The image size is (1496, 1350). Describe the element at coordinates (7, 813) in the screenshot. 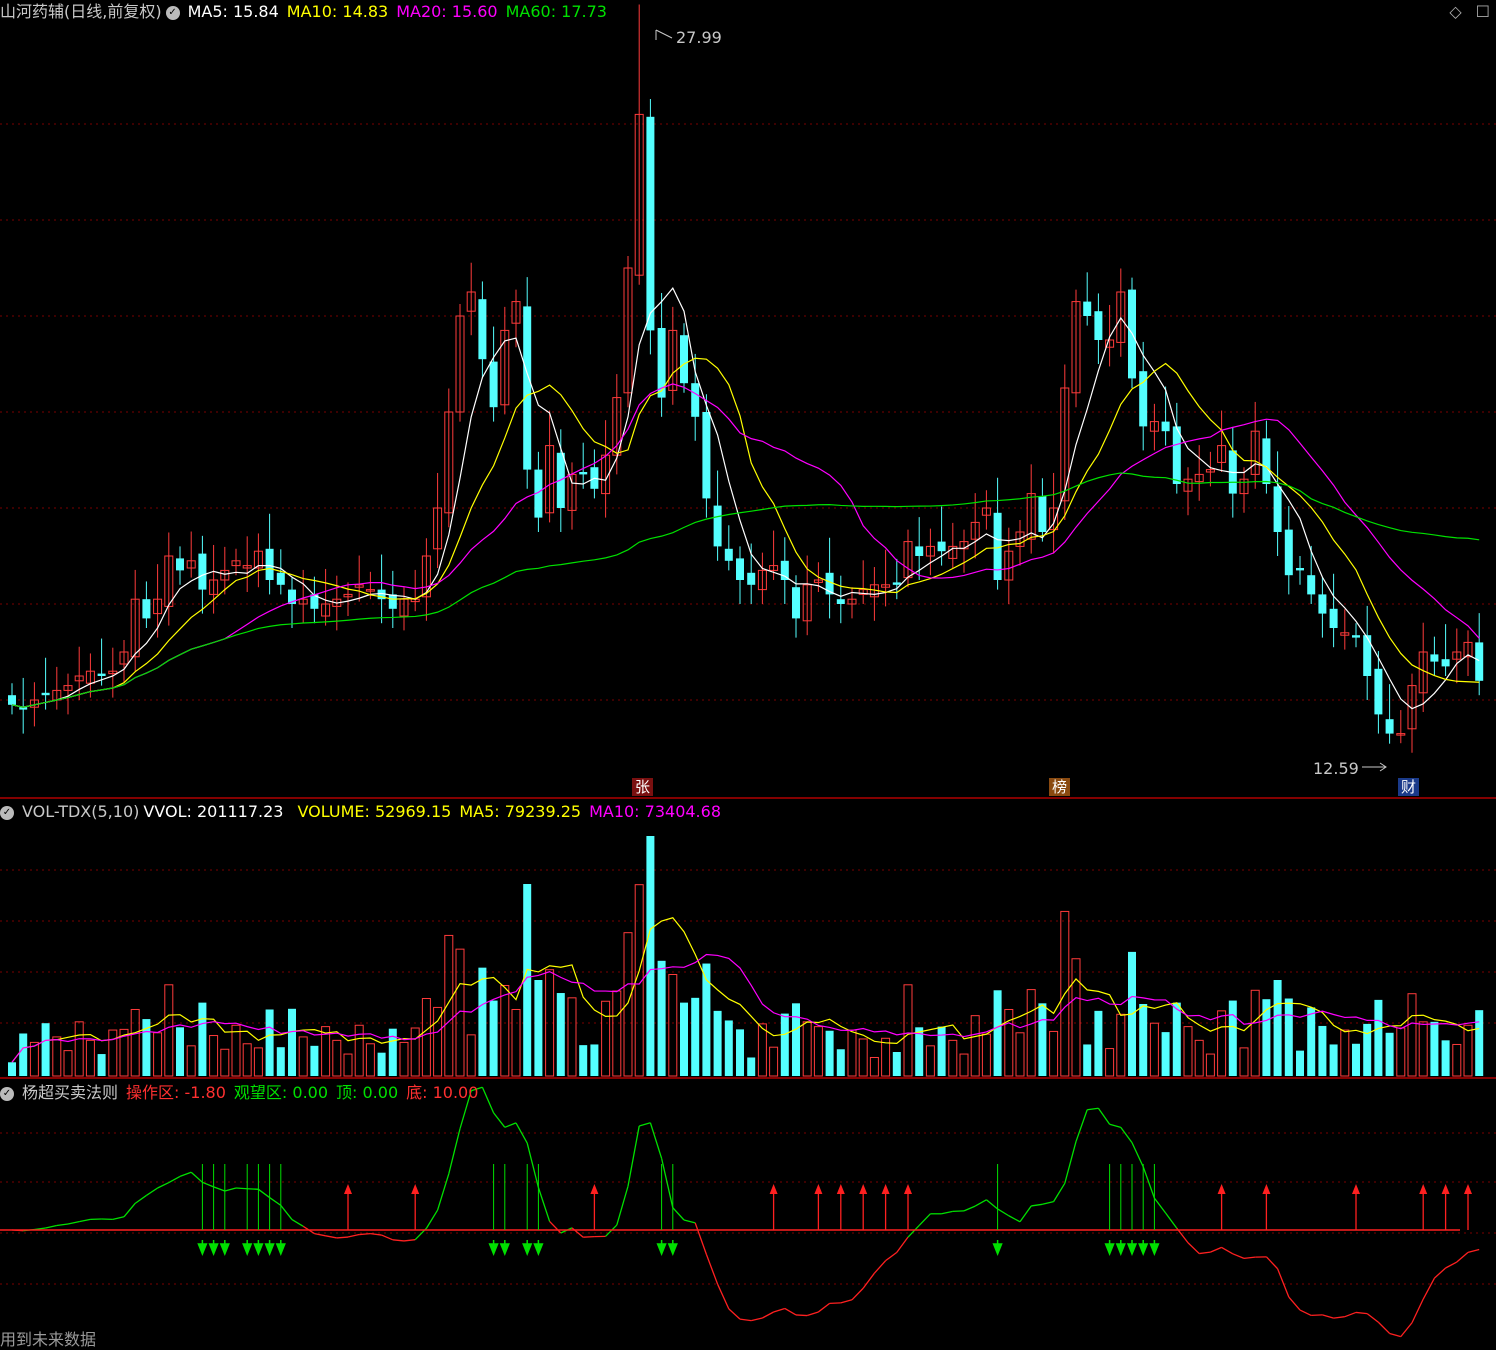

I see `volume-settings-icon: ✓` at that location.